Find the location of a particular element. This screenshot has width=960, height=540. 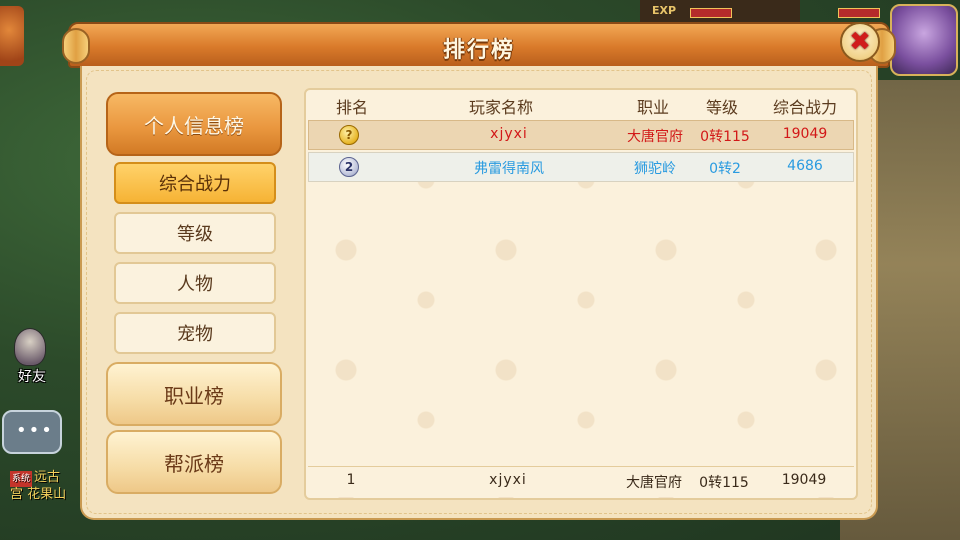

nav-sub-character: 人物 is located at coordinates (195, 283).